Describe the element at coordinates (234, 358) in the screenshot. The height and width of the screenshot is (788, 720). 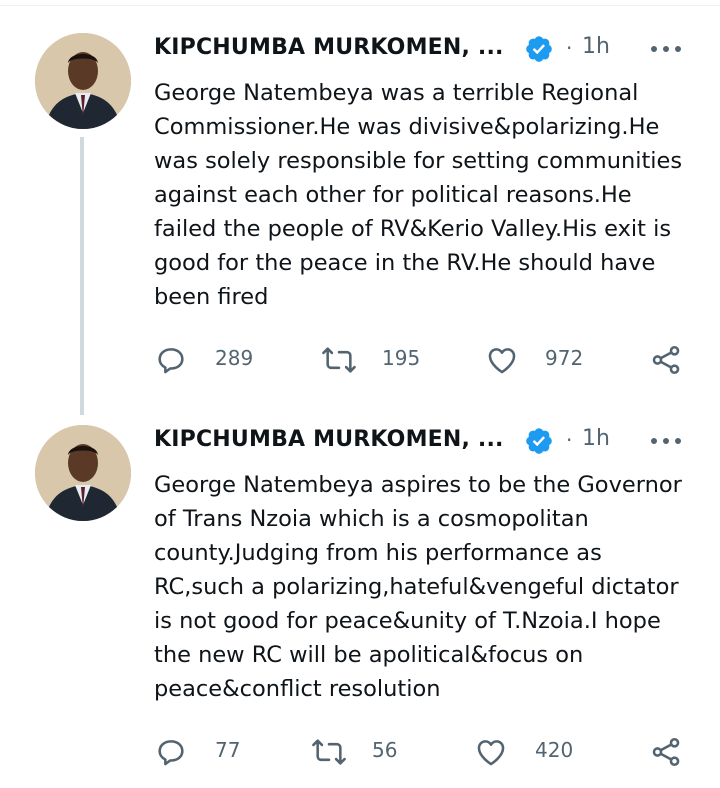
I see `reply-count: 289` at that location.